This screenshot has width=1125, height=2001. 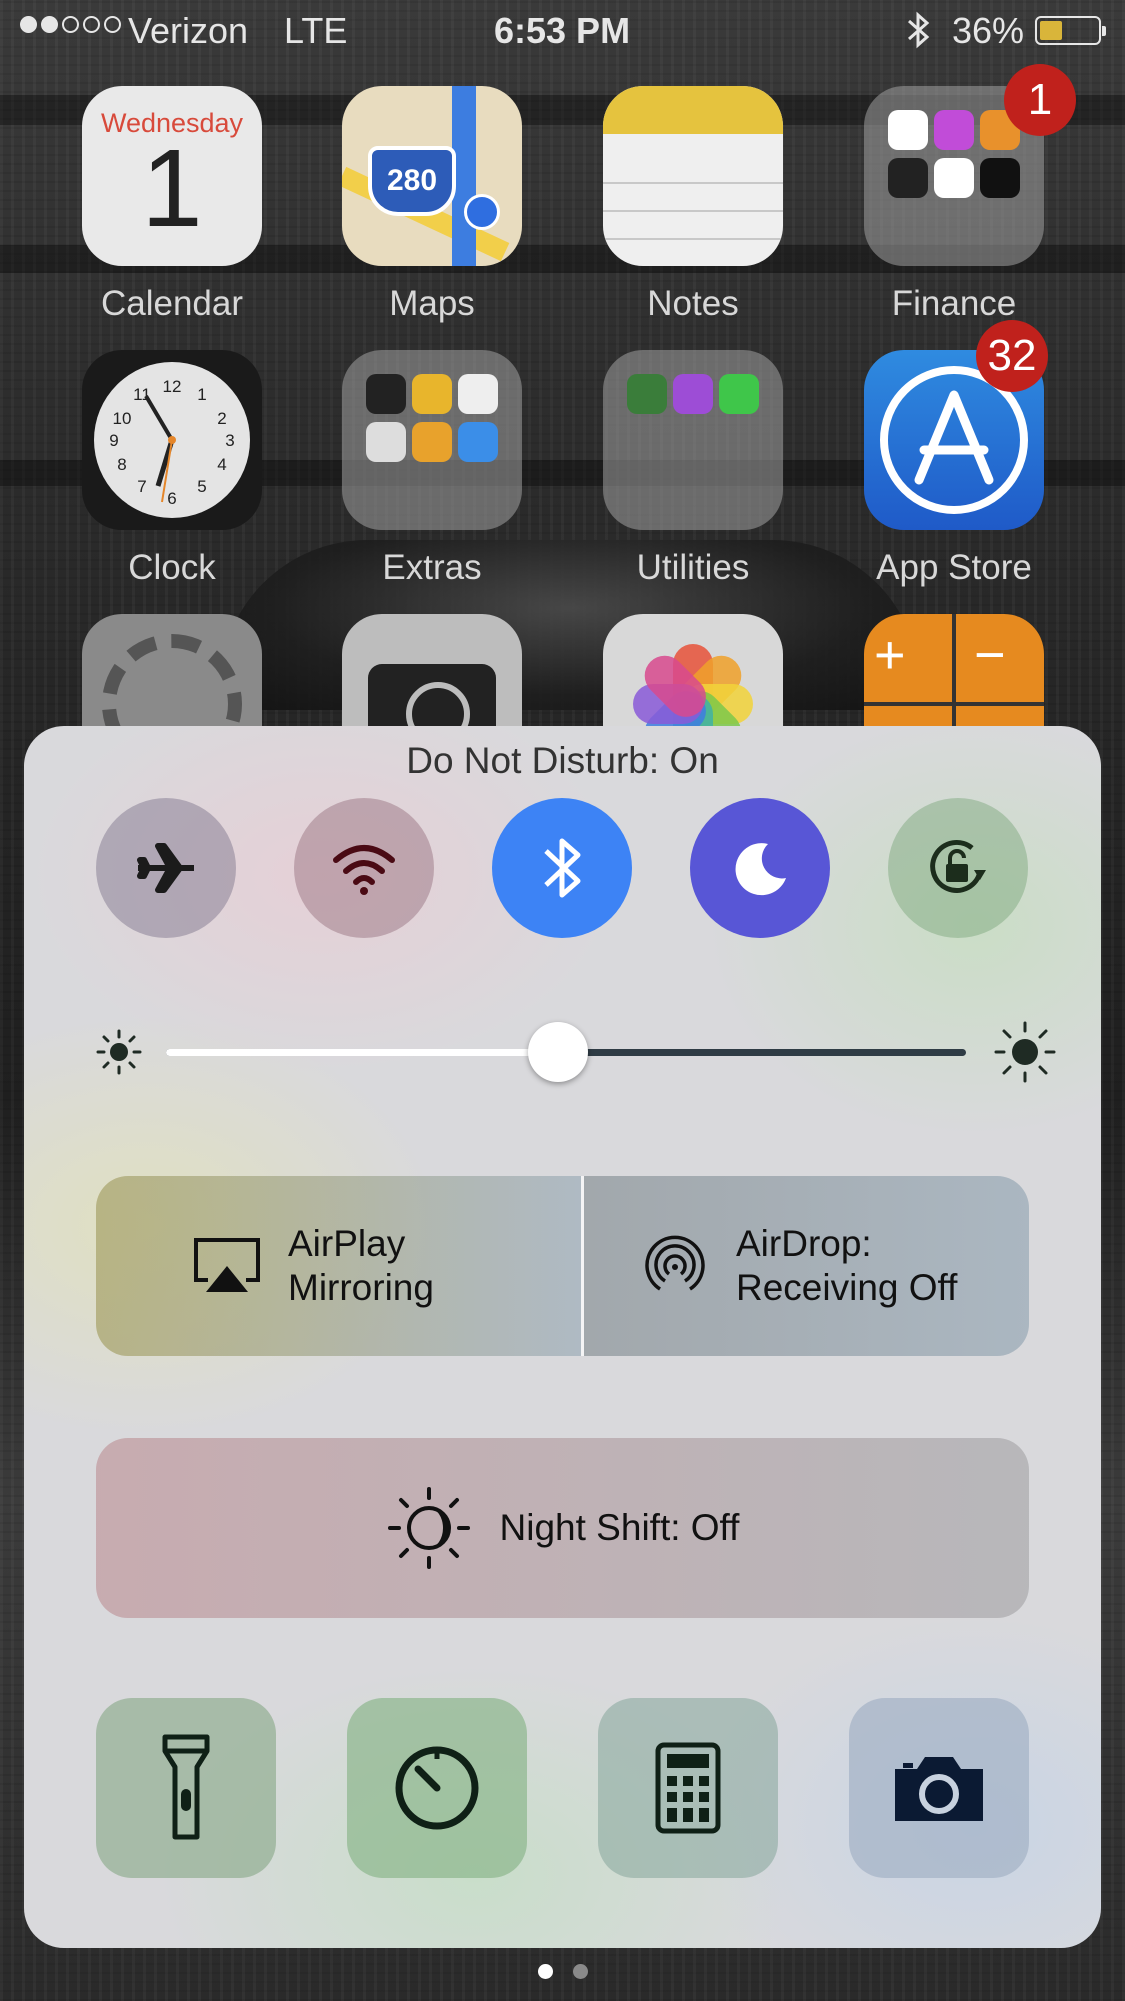 I want to click on app-notes: Notes, so click(x=693, y=205).